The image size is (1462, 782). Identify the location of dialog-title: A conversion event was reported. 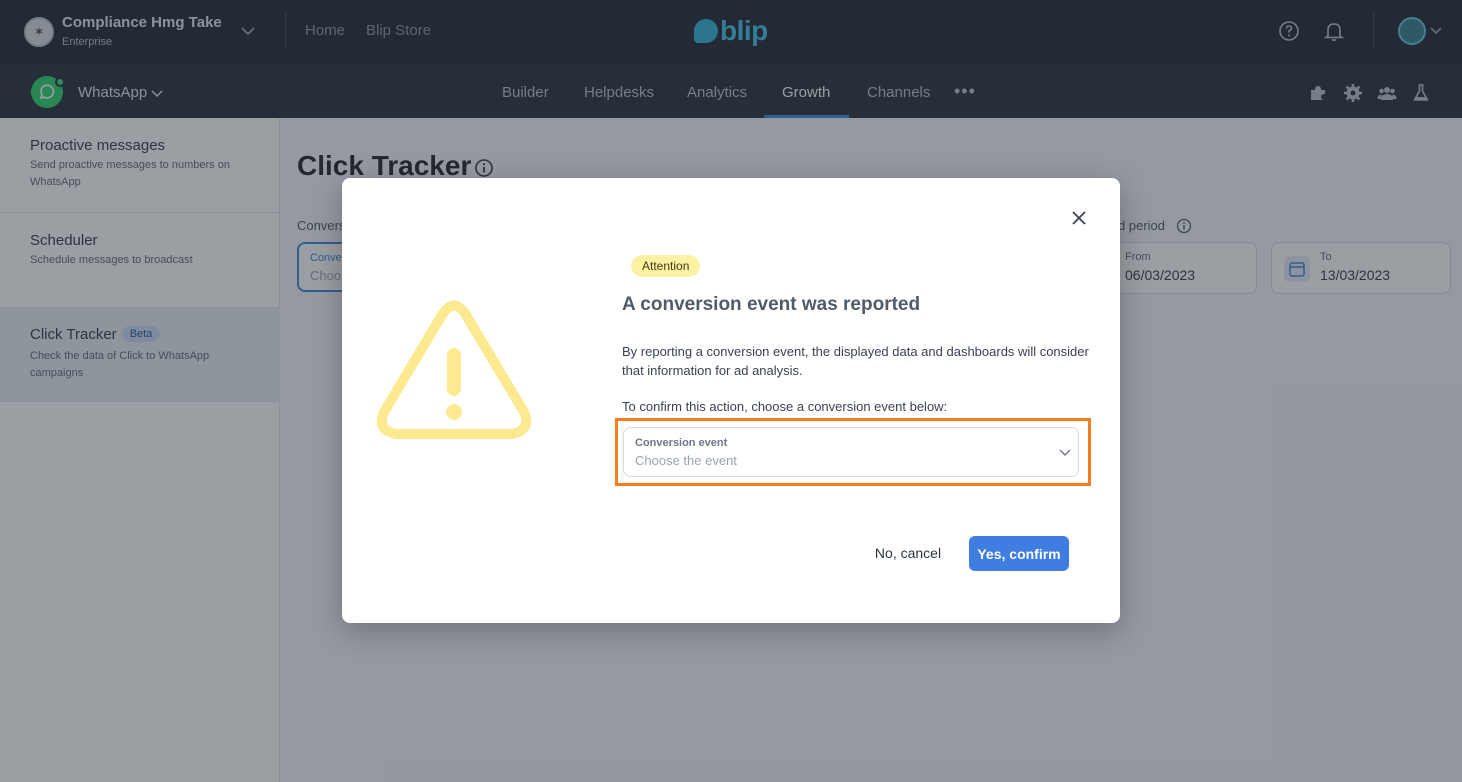
(771, 304).